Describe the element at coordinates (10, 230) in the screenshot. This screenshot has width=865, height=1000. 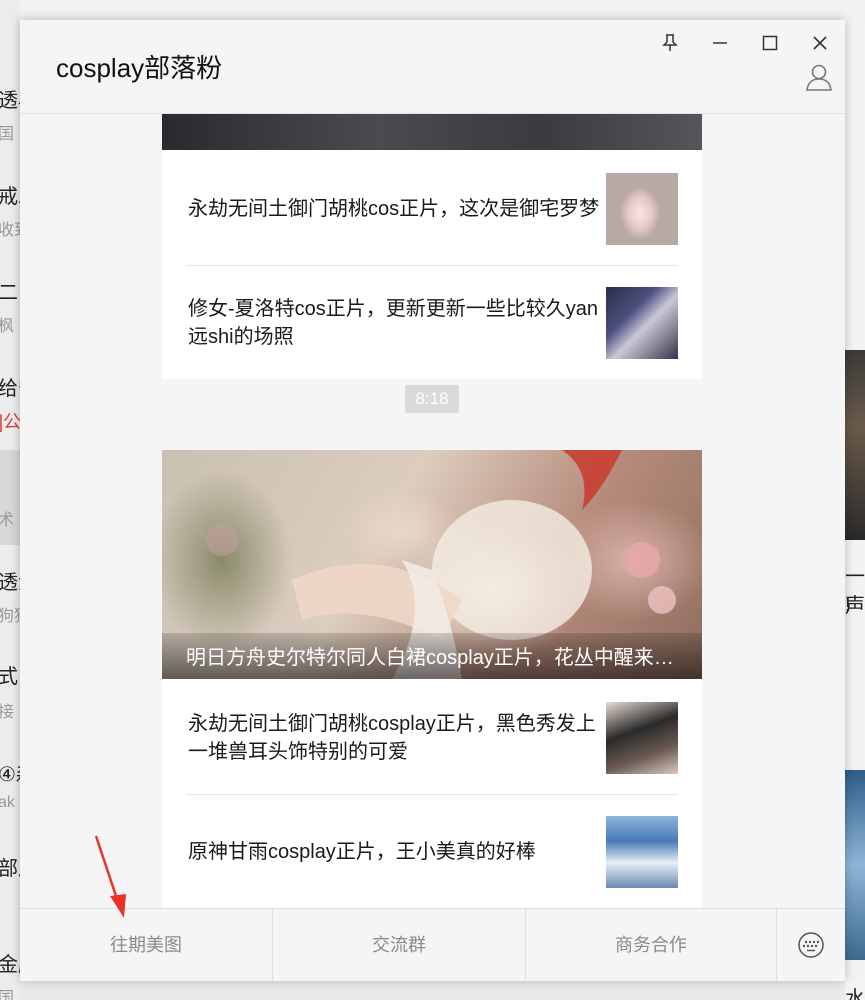
I see `bg-fragment: 收到` at that location.